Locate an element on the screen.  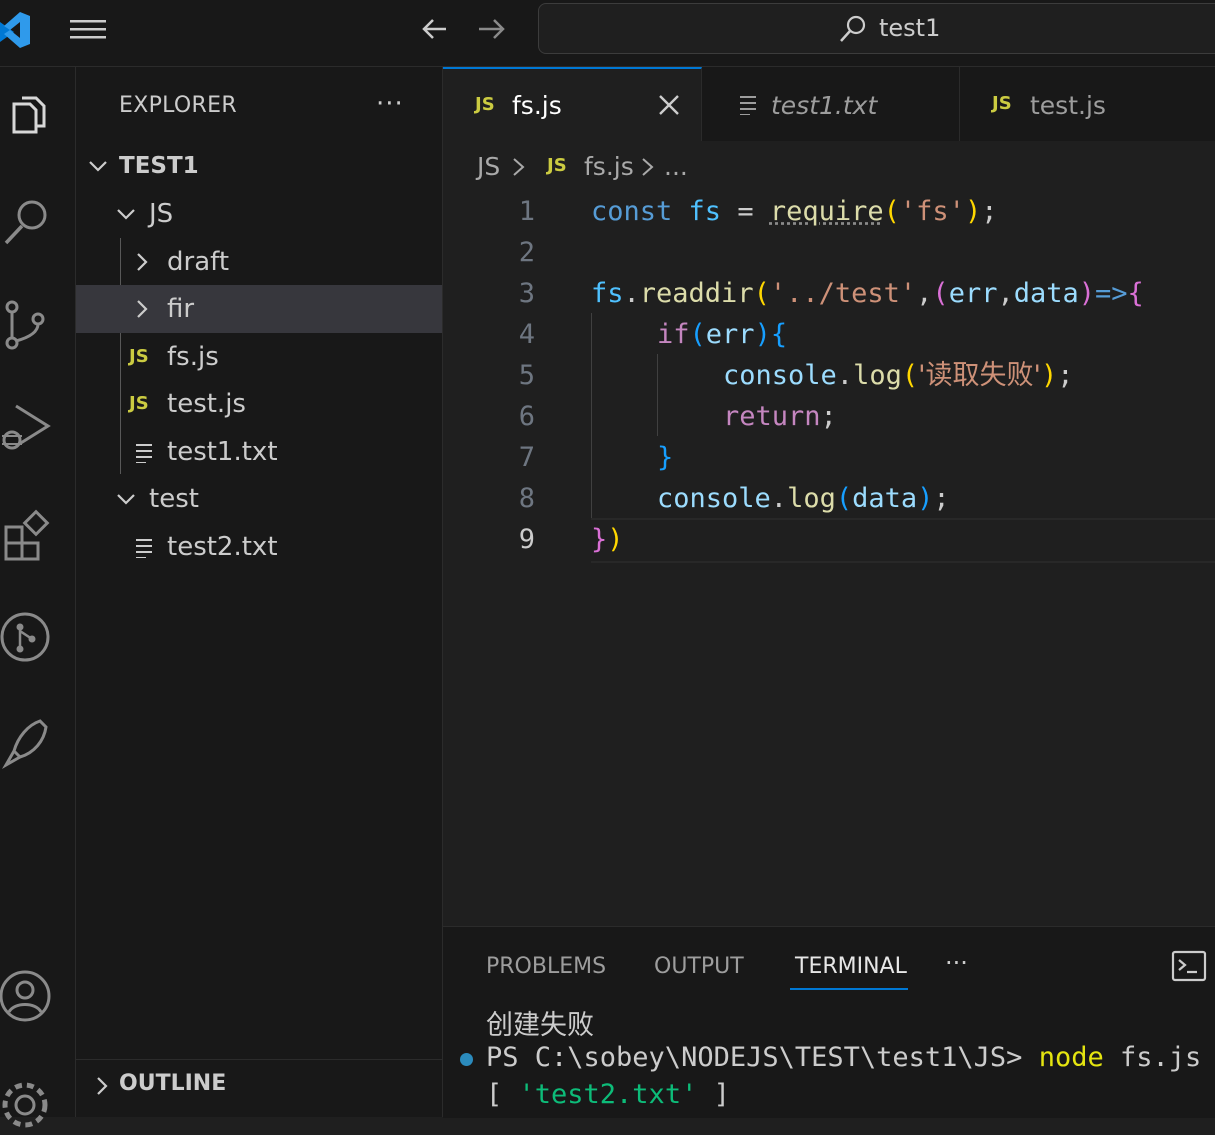
editor-tab-bar: JS fs.js test1.txt JS test.js is located at coordinates (829, 104).